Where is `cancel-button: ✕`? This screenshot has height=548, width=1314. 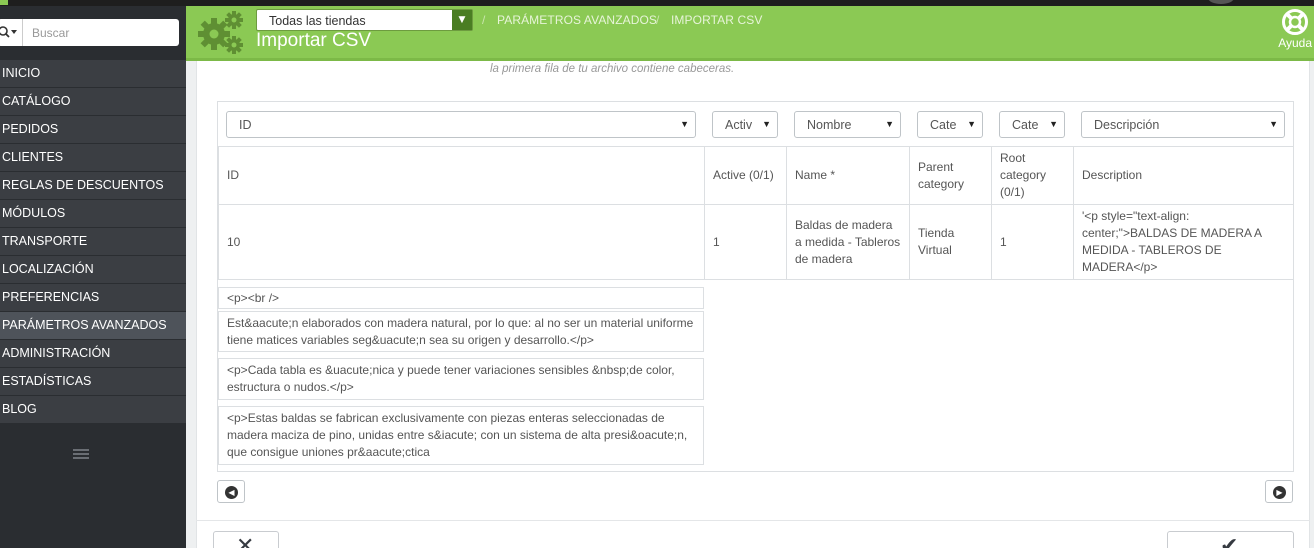 cancel-button: ✕ is located at coordinates (246, 539).